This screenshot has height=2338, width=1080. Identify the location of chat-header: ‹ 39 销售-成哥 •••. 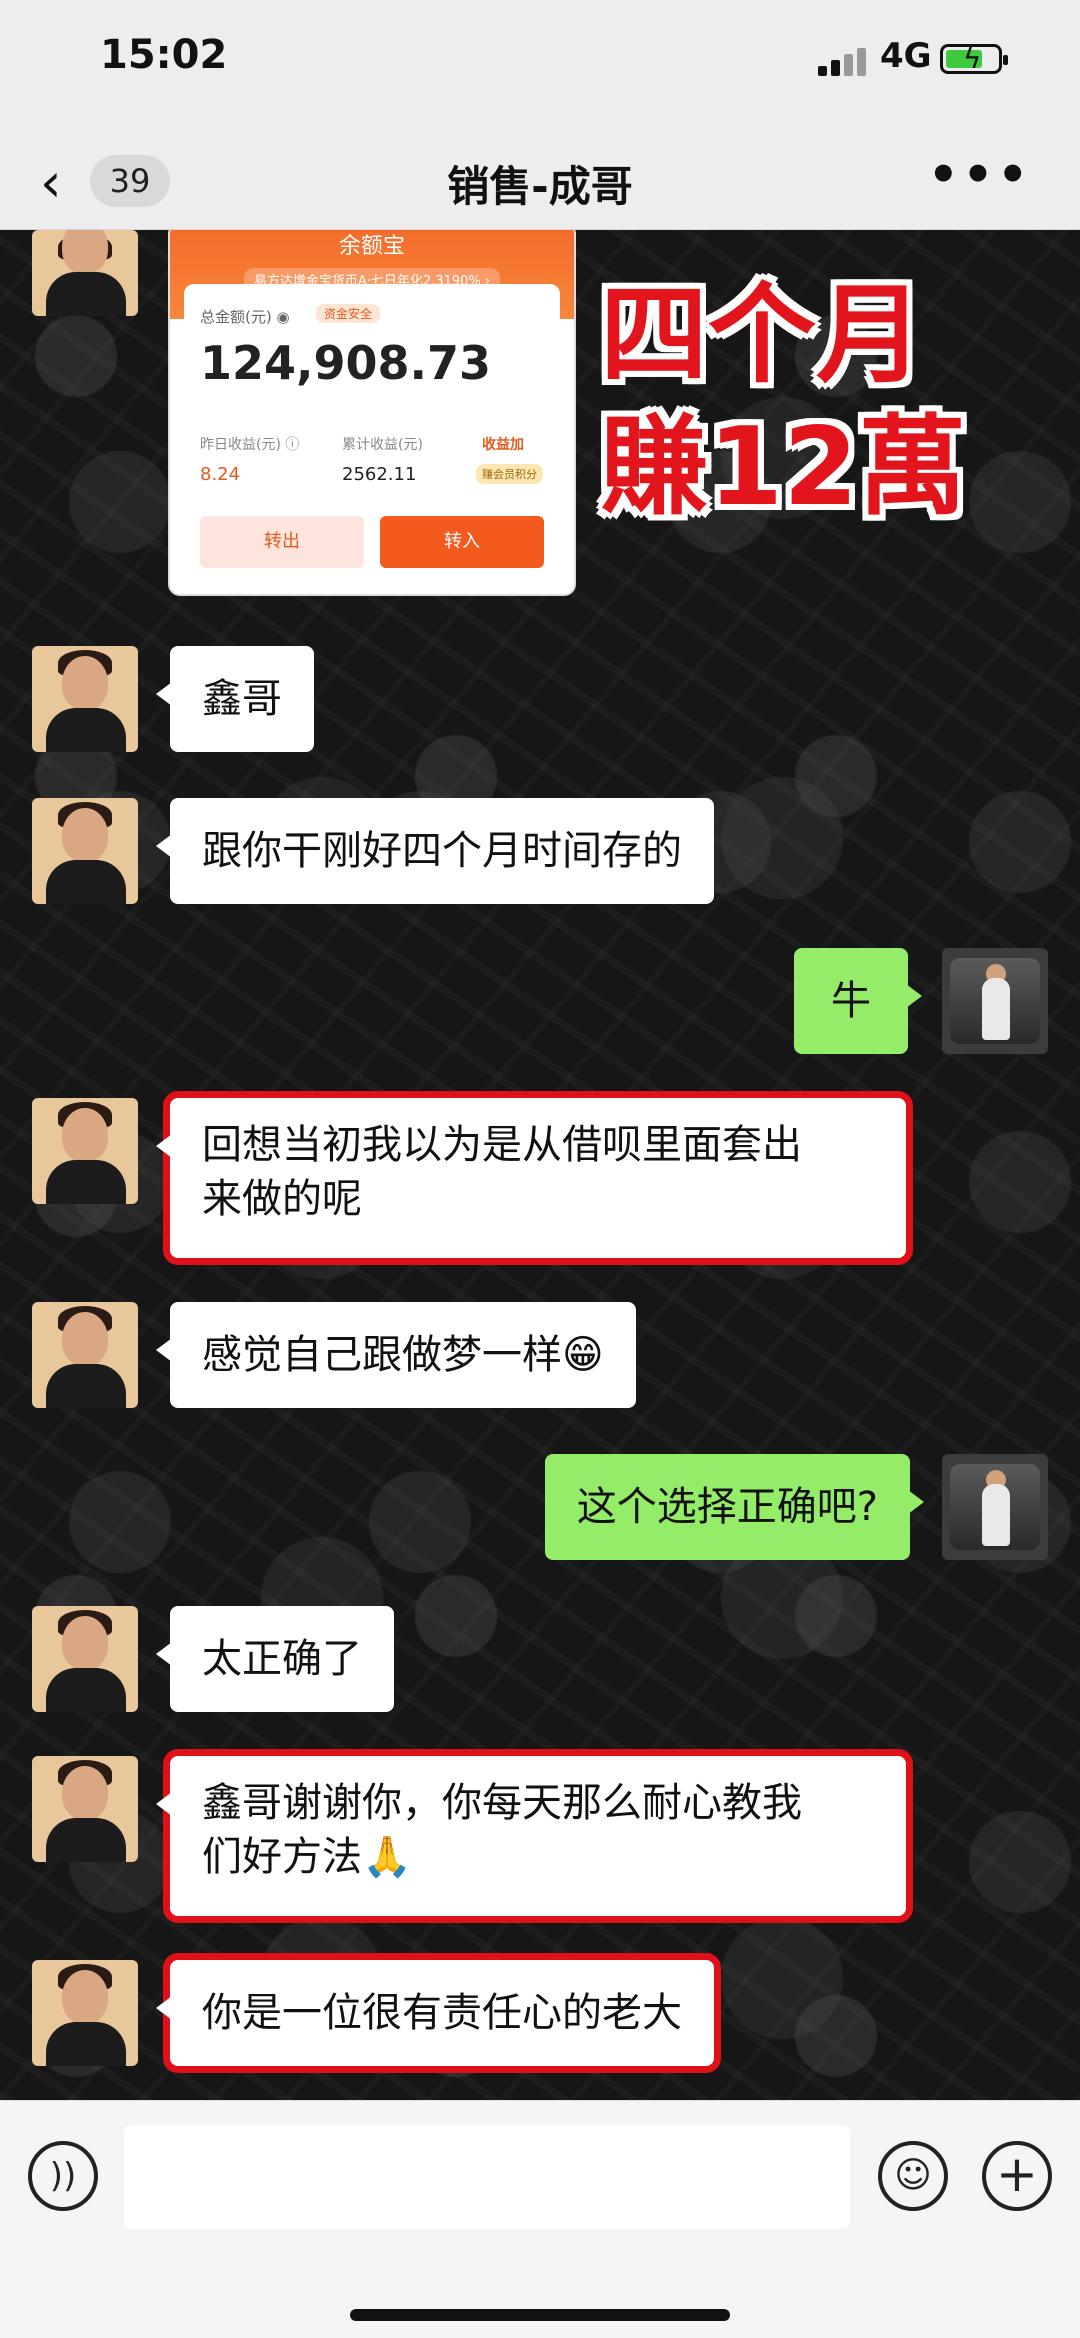
(540, 182).